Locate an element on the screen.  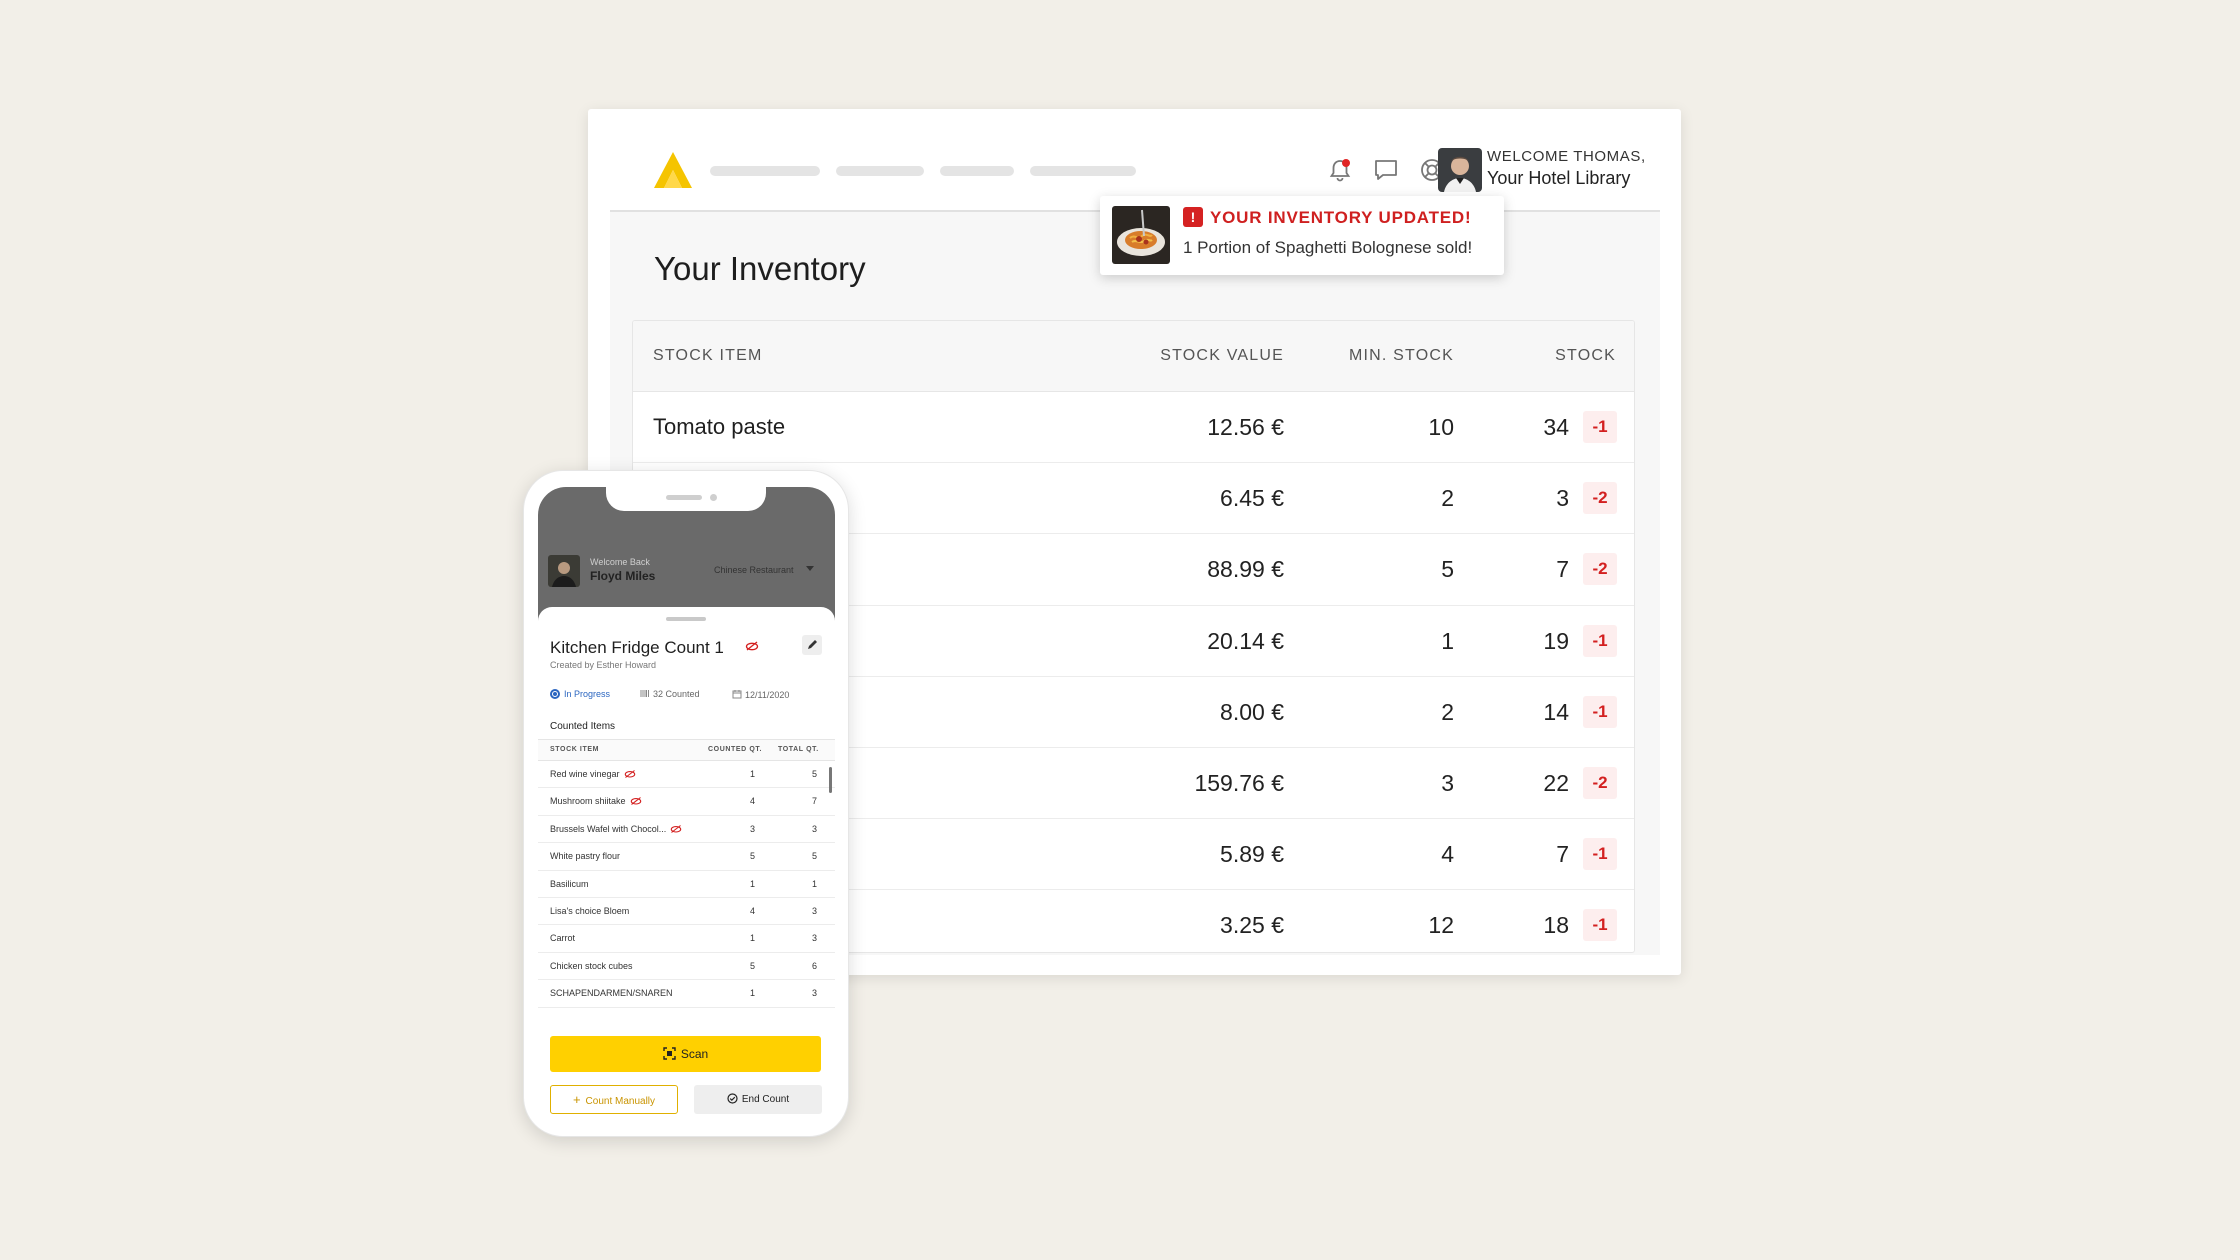
stock-value: 3.25 € is located at coordinates (1252, 925).